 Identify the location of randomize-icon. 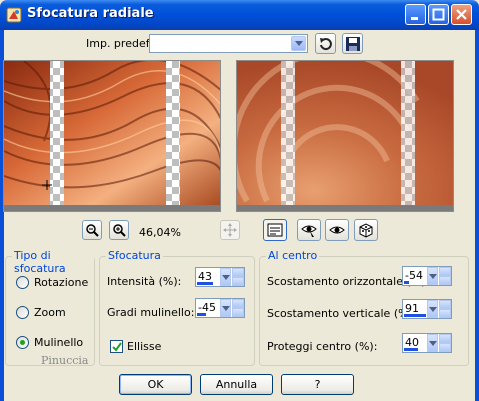
(366, 230).